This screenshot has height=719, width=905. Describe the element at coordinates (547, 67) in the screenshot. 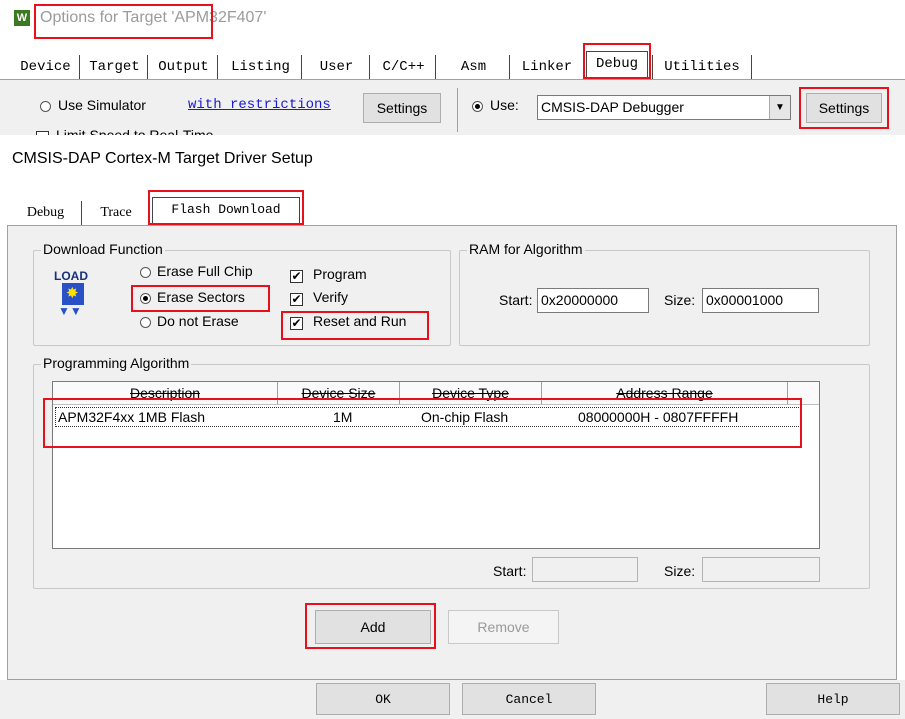

I see `tab-linker: Linker` at that location.